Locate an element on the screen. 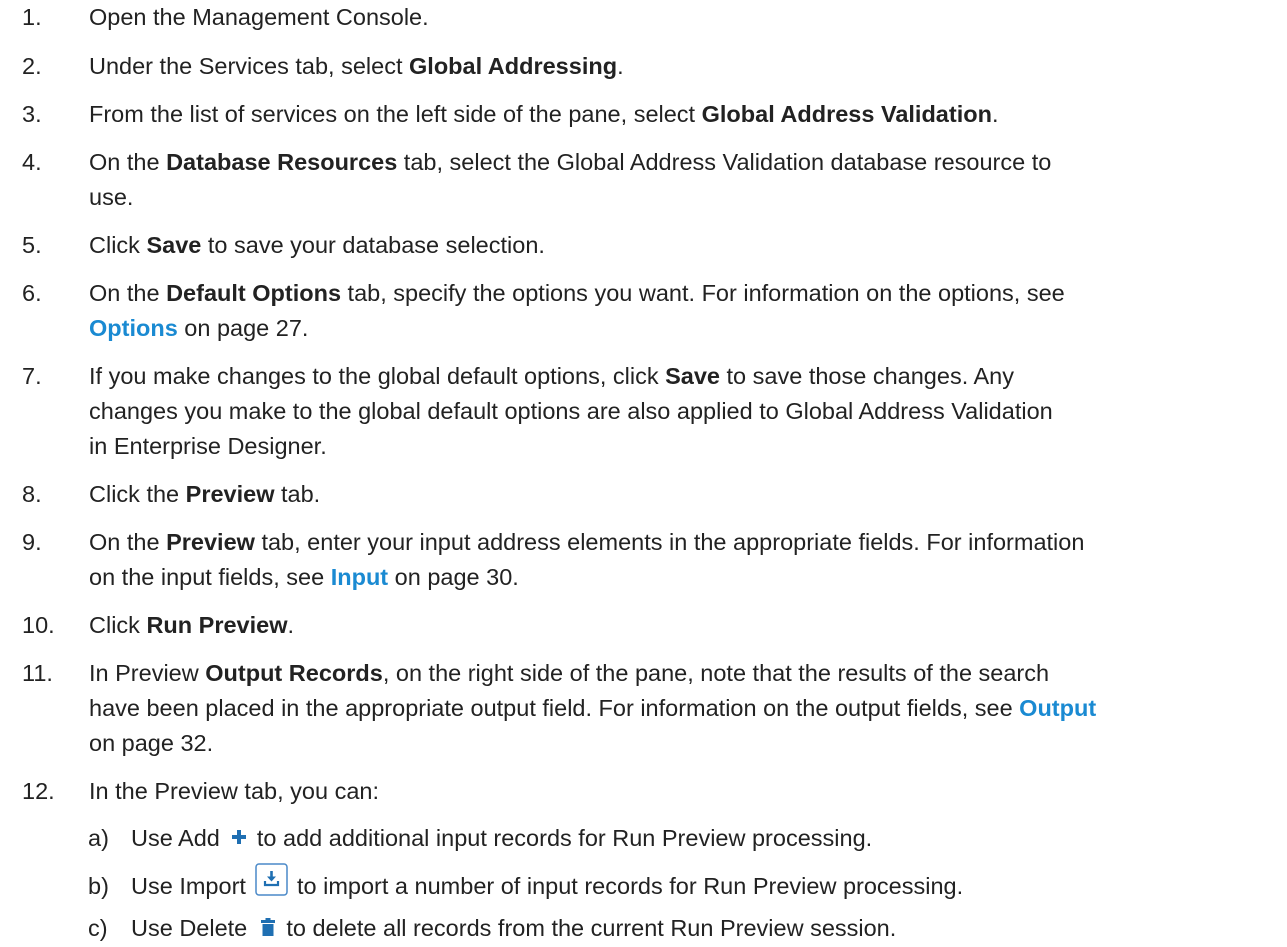 This screenshot has width=1287, height=947. ui-term: Output Records is located at coordinates (294, 673).